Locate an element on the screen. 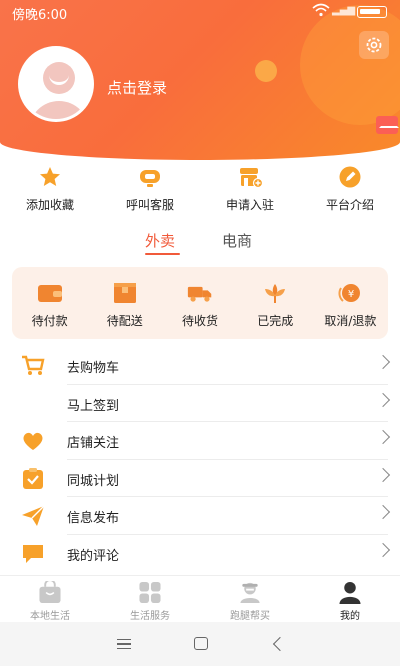  order-type-tabs: 外卖 电商 is located at coordinates (200, 241).